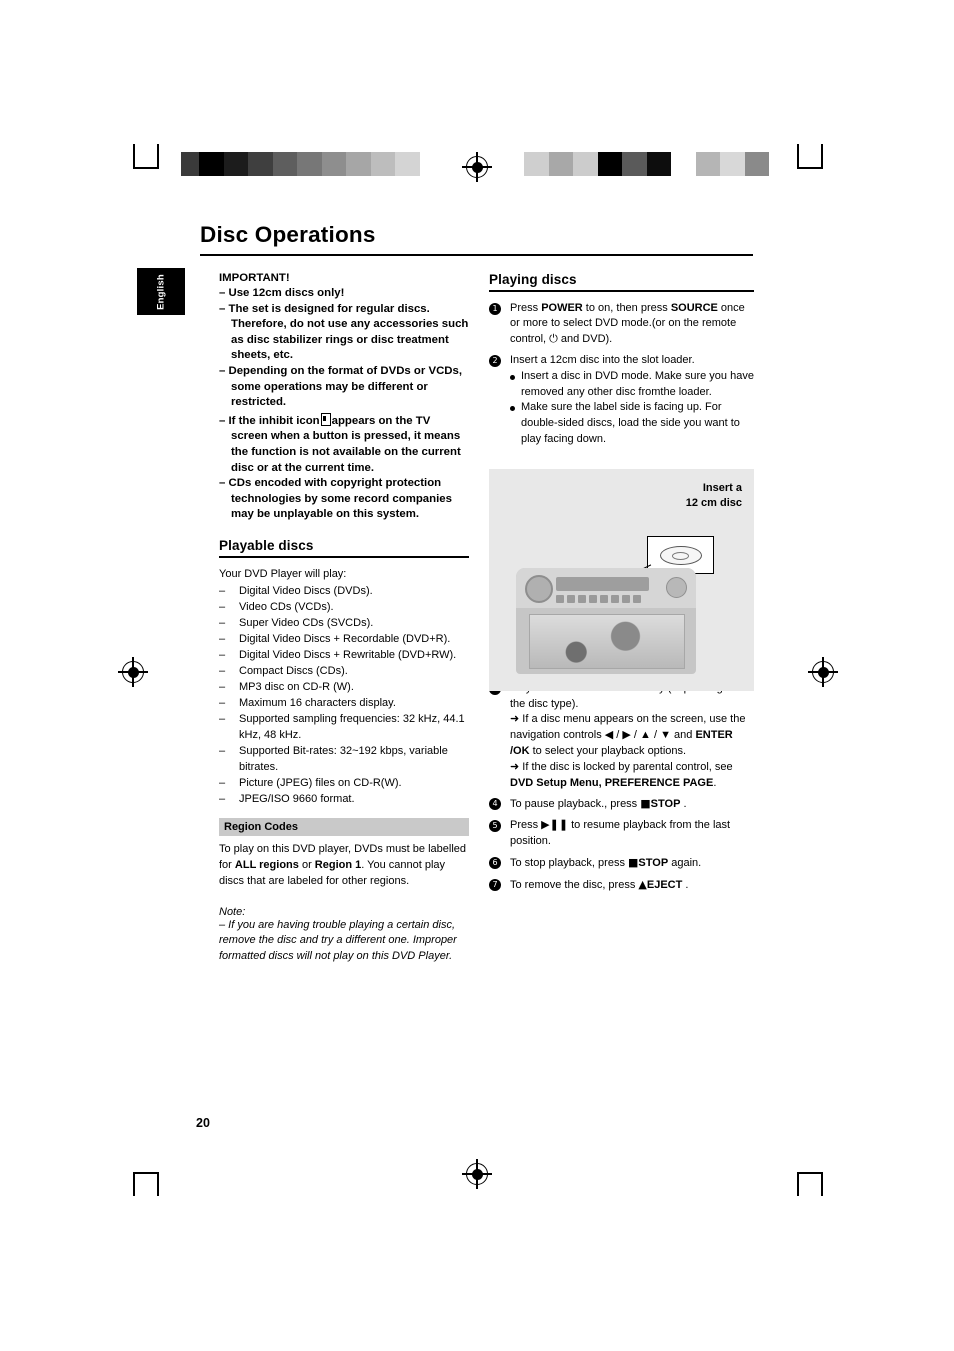  What do you see at coordinates (296, 687) in the screenshot?
I see `list-item-text: MP3 disc on CD-R (W).` at bounding box center [296, 687].